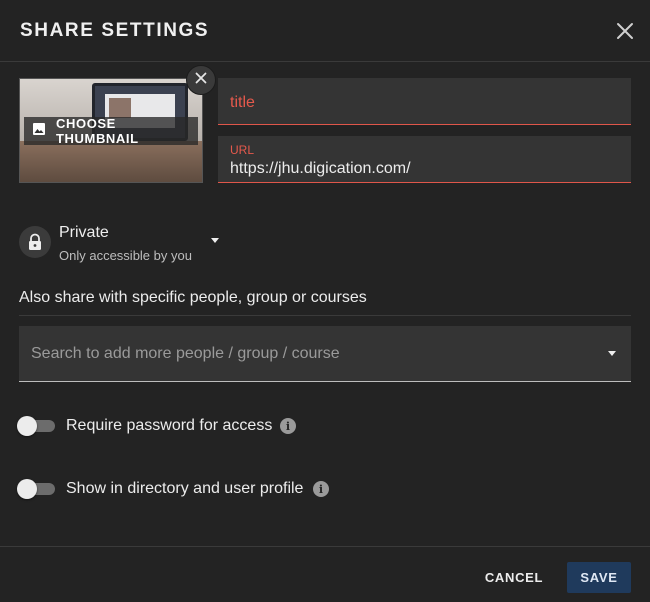  What do you see at coordinates (424, 101) in the screenshot?
I see `title-field: title` at bounding box center [424, 101].